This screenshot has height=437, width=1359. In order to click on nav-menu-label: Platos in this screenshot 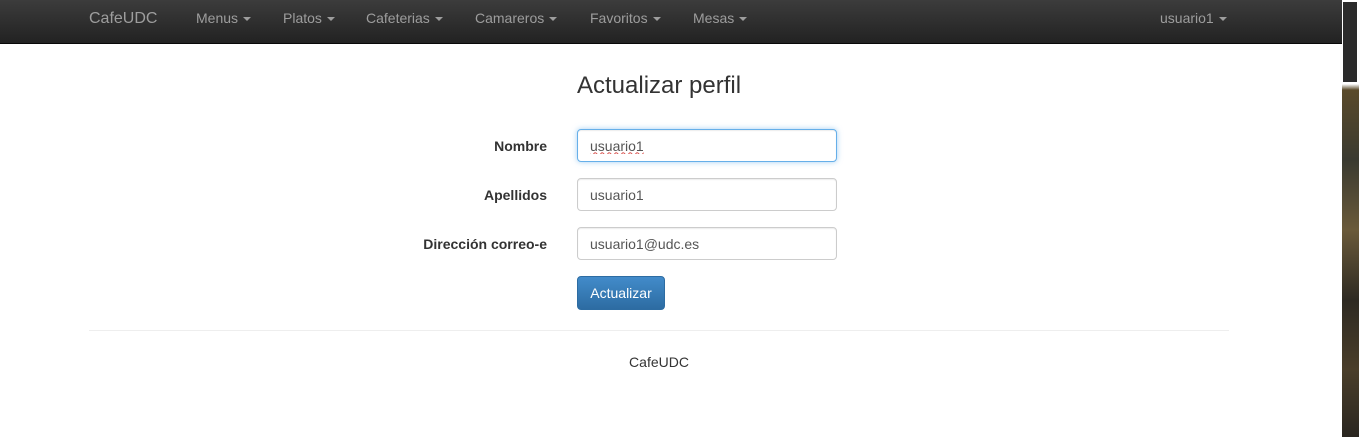, I will do `click(302, 18)`.